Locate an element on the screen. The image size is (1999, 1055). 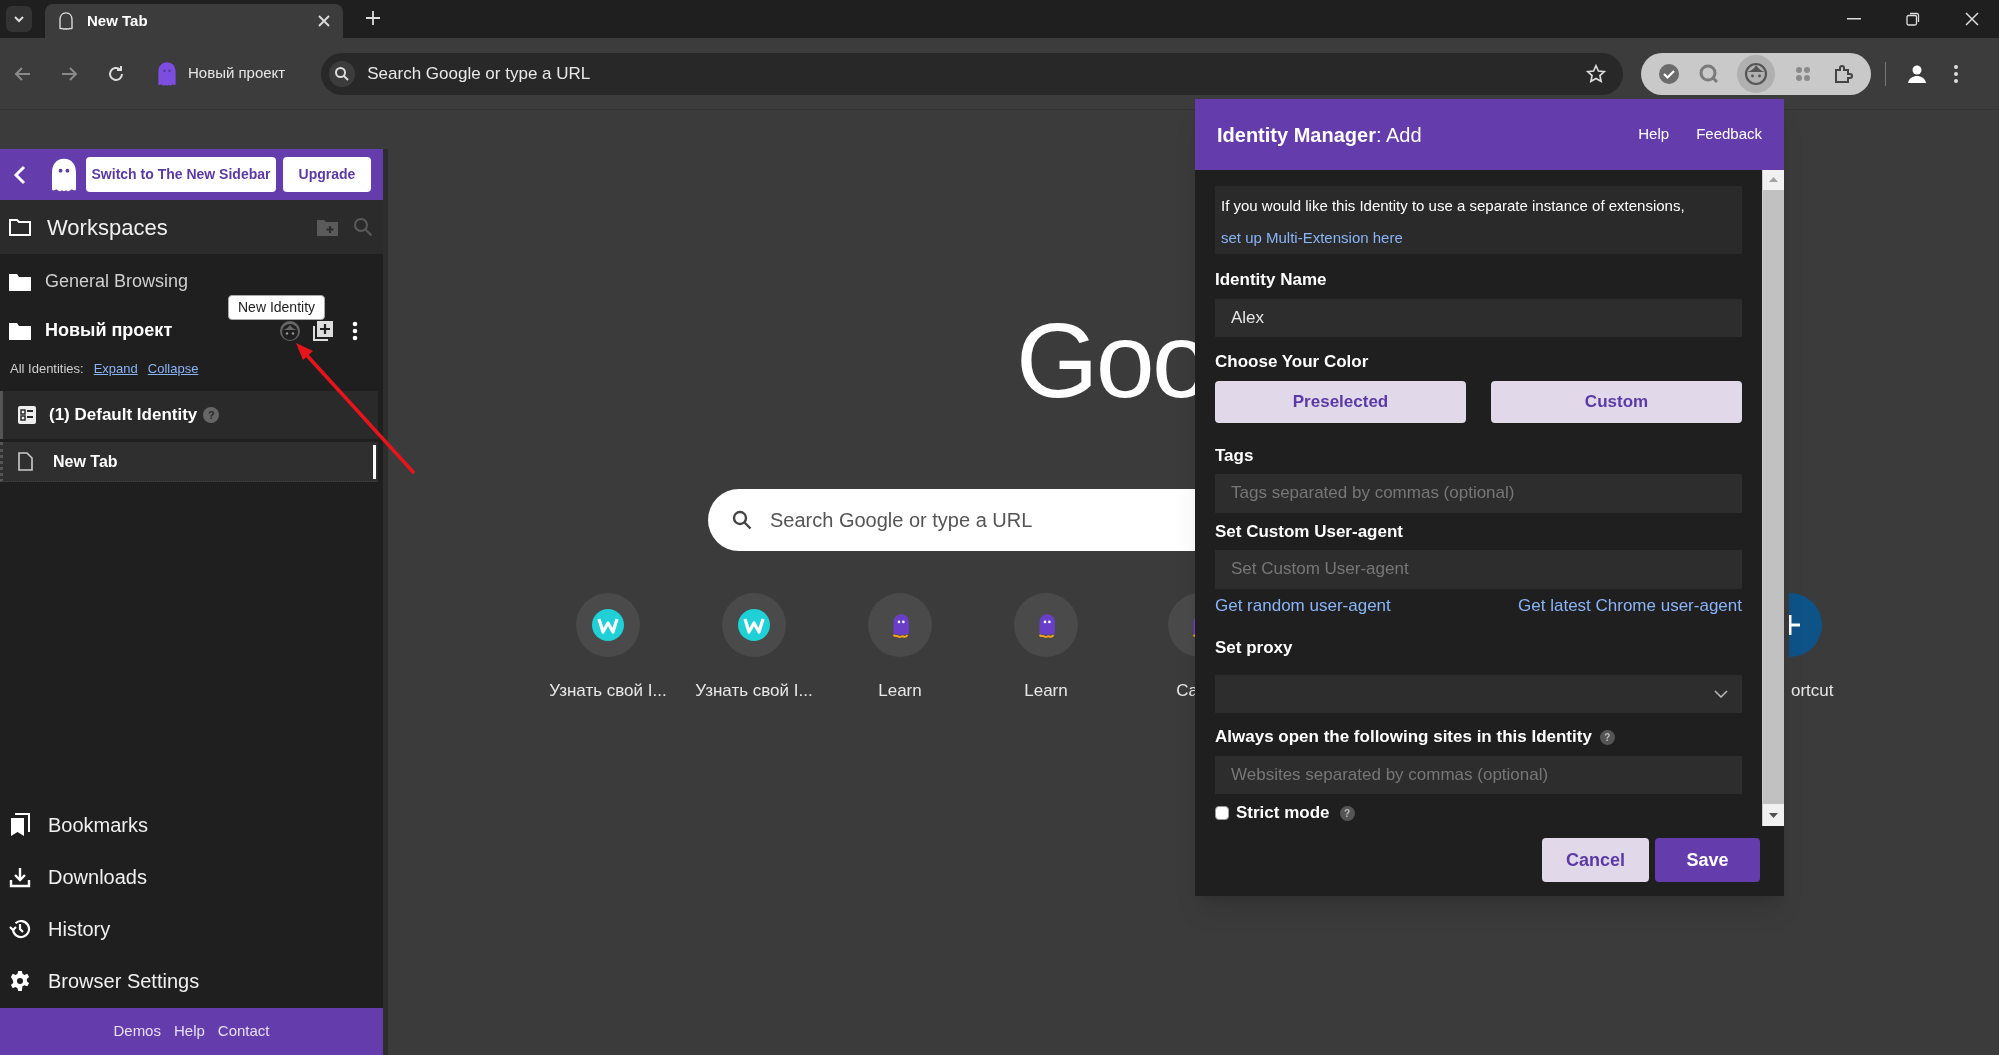
menu-icon is located at coordinates (1956, 73).